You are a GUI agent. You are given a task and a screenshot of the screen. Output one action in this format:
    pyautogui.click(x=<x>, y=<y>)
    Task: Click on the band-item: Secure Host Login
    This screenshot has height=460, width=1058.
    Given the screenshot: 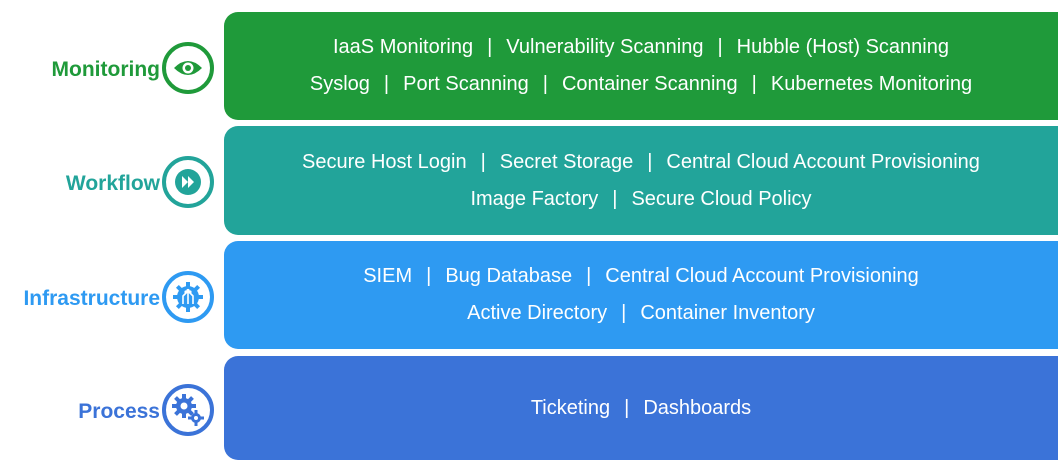 What is the action you would take?
    pyautogui.click(x=384, y=161)
    